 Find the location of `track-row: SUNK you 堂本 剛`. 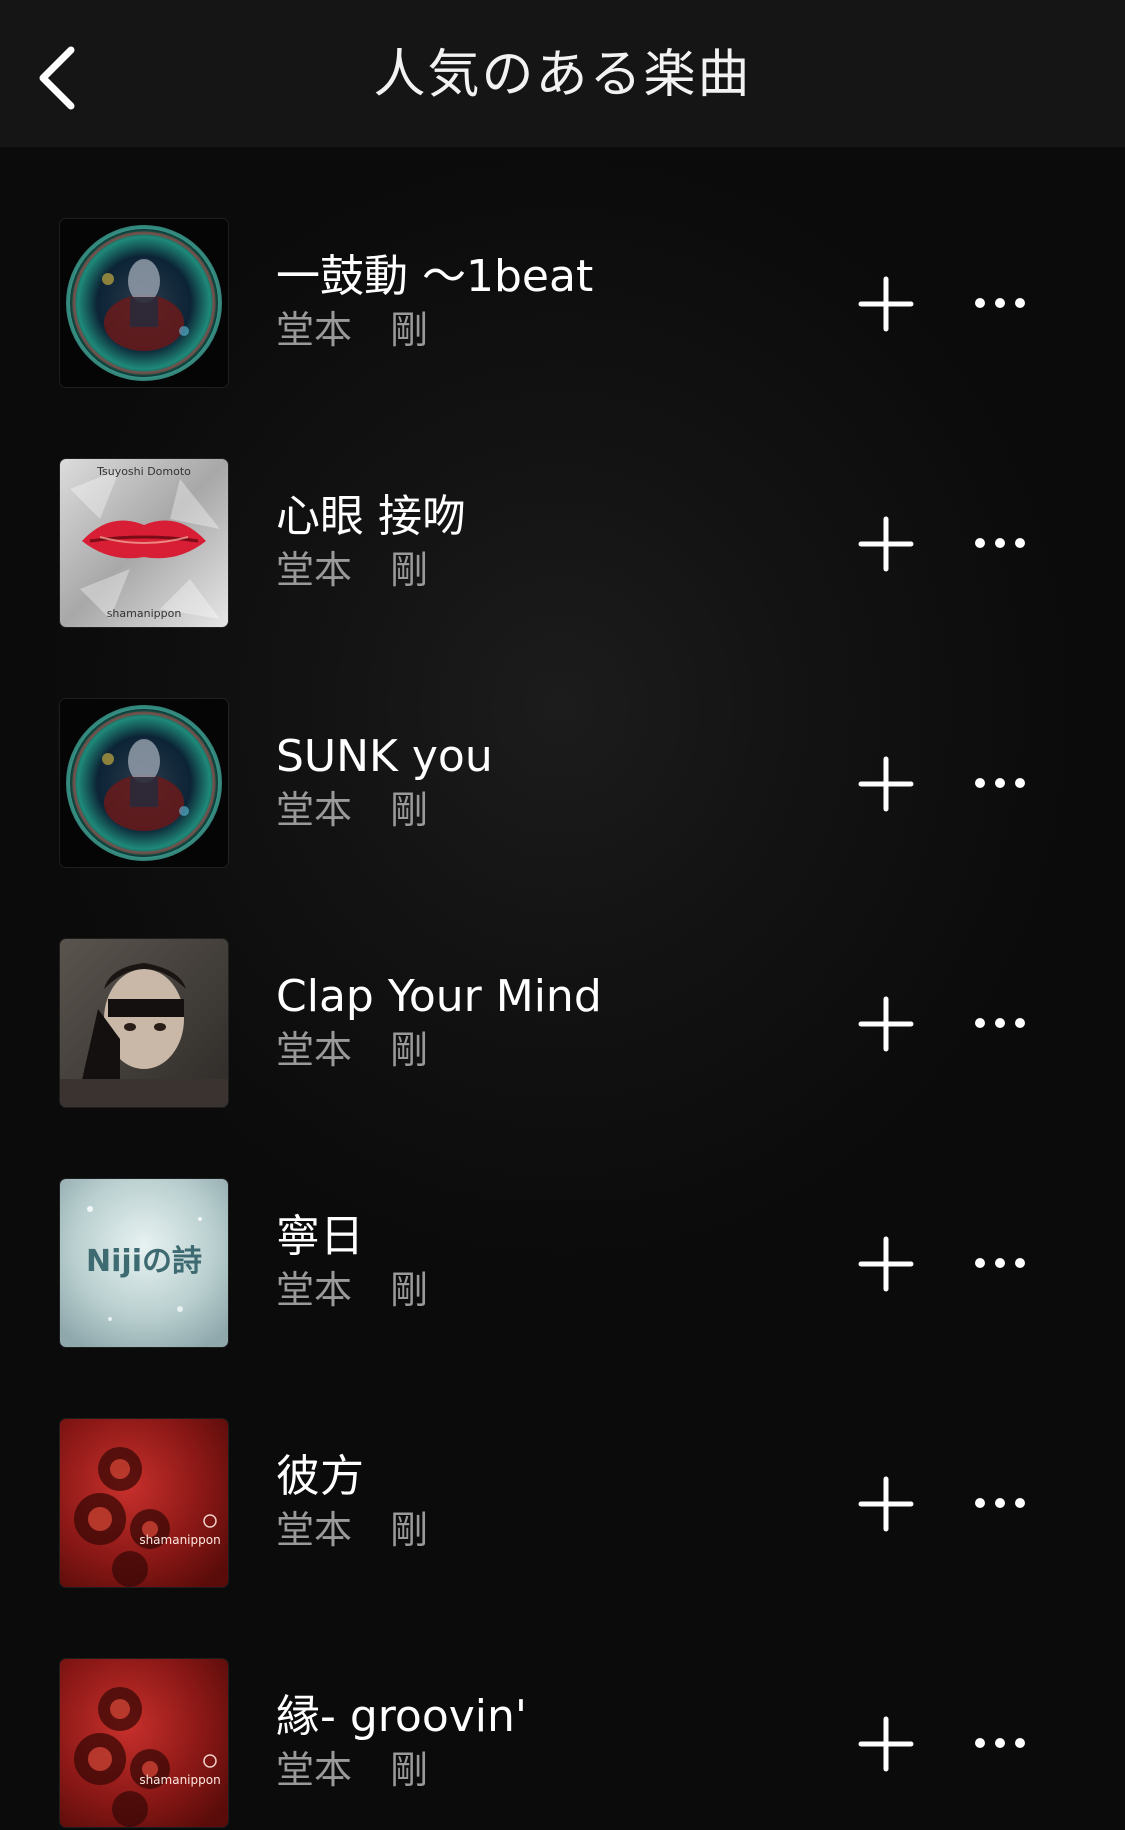

track-row: SUNK you 堂本 剛 is located at coordinates (562, 819).